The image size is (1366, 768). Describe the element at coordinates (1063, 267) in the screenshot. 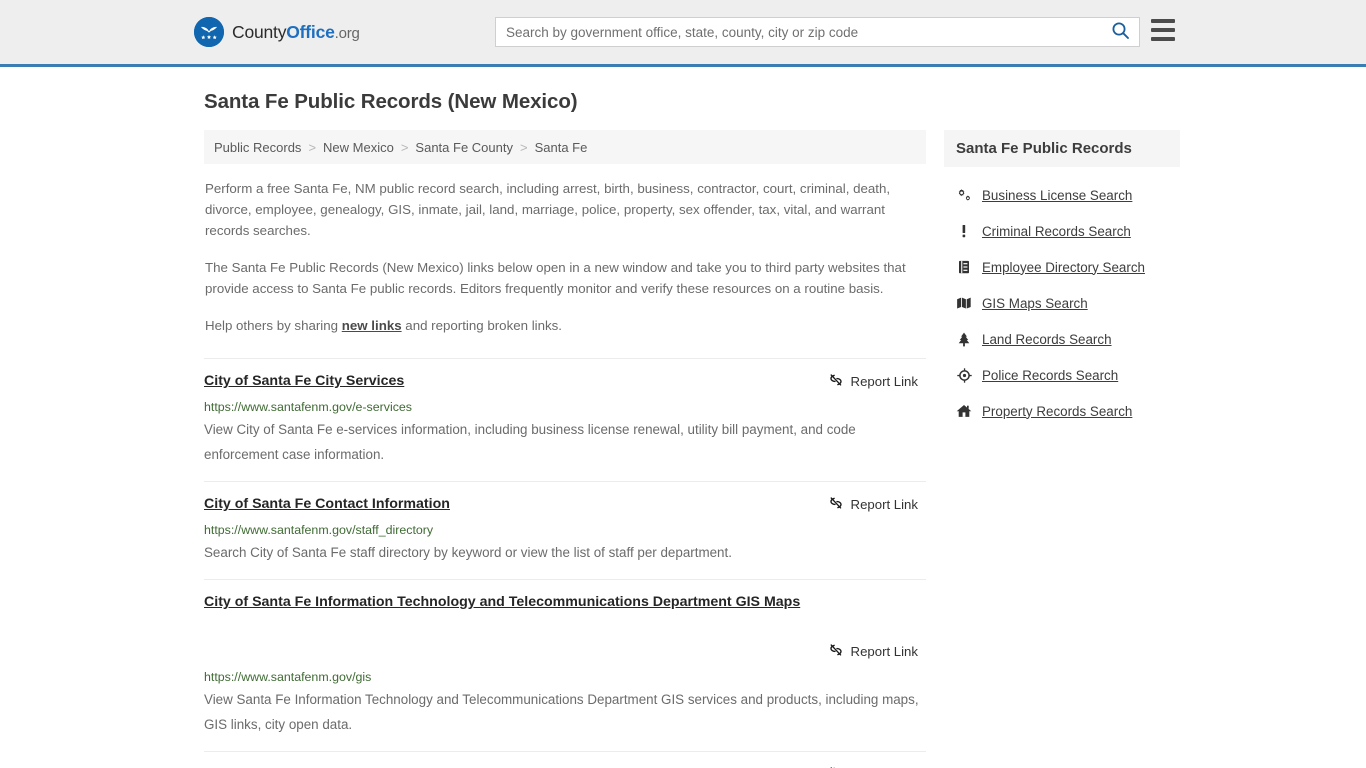

I see `sidebar-item-label: Employee Directory Search` at that location.